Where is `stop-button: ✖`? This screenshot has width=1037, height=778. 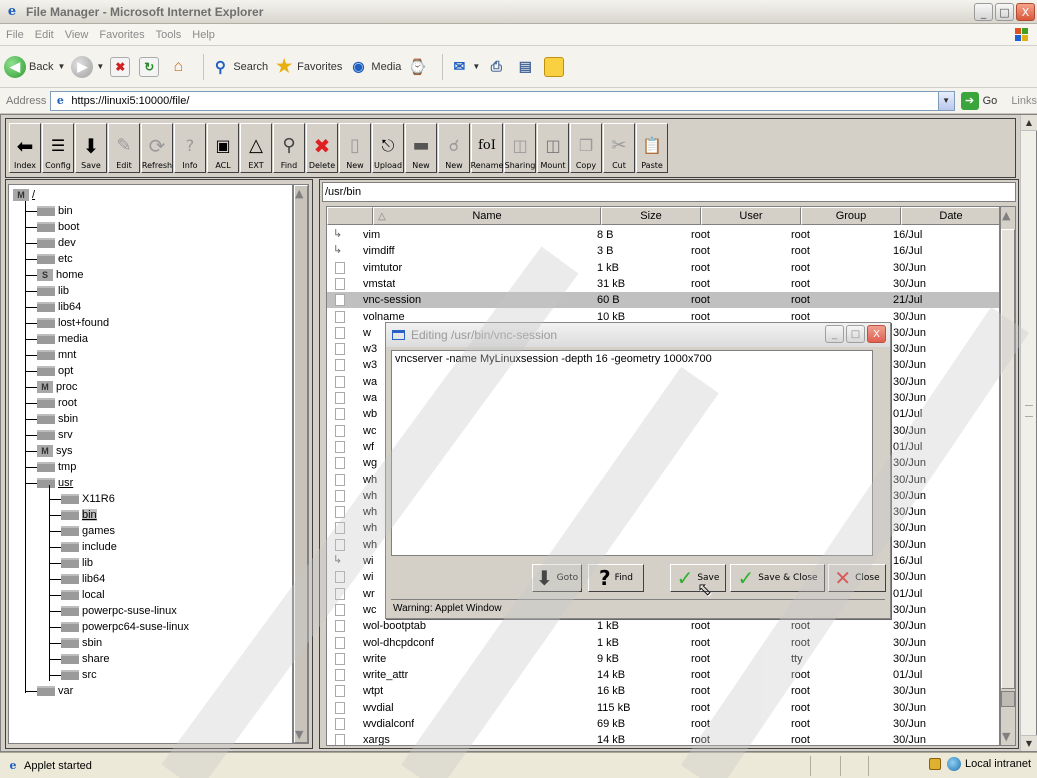 stop-button: ✖ is located at coordinates (121, 66).